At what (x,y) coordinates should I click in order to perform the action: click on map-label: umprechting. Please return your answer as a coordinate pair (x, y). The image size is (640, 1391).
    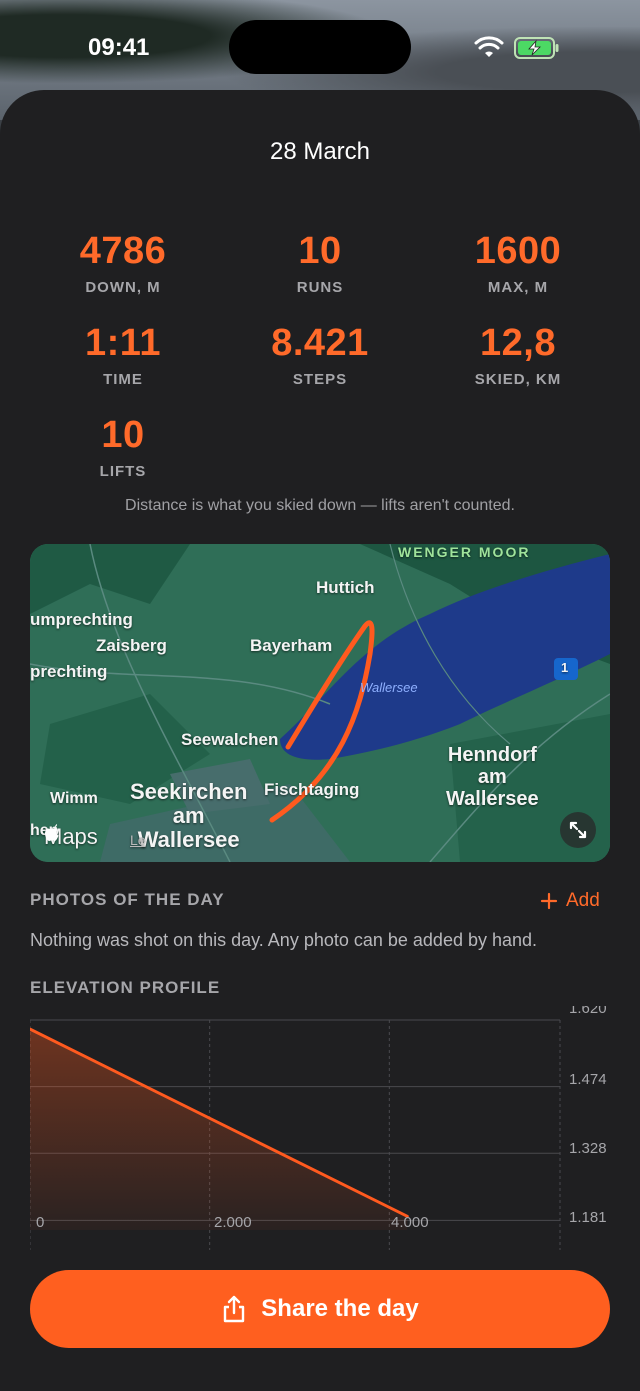
    Looking at the image, I should click on (81, 619).